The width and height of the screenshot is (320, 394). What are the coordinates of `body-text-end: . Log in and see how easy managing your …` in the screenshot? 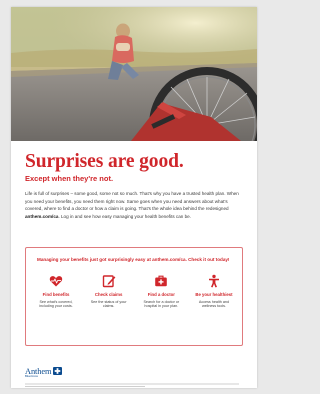 It's located at (124, 216).